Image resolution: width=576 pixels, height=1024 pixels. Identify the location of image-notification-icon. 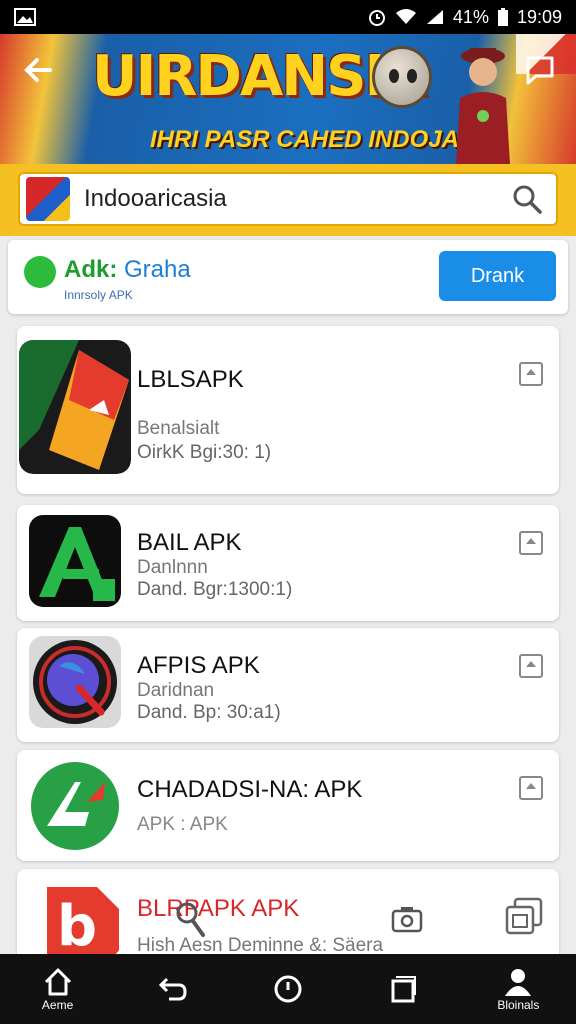
(25, 17).